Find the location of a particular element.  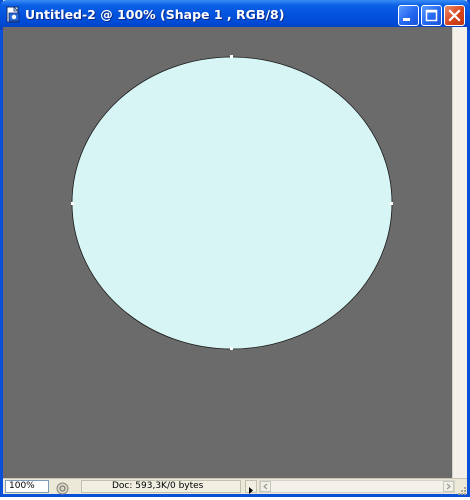

photoshop-document-icon is located at coordinates (14, 14).